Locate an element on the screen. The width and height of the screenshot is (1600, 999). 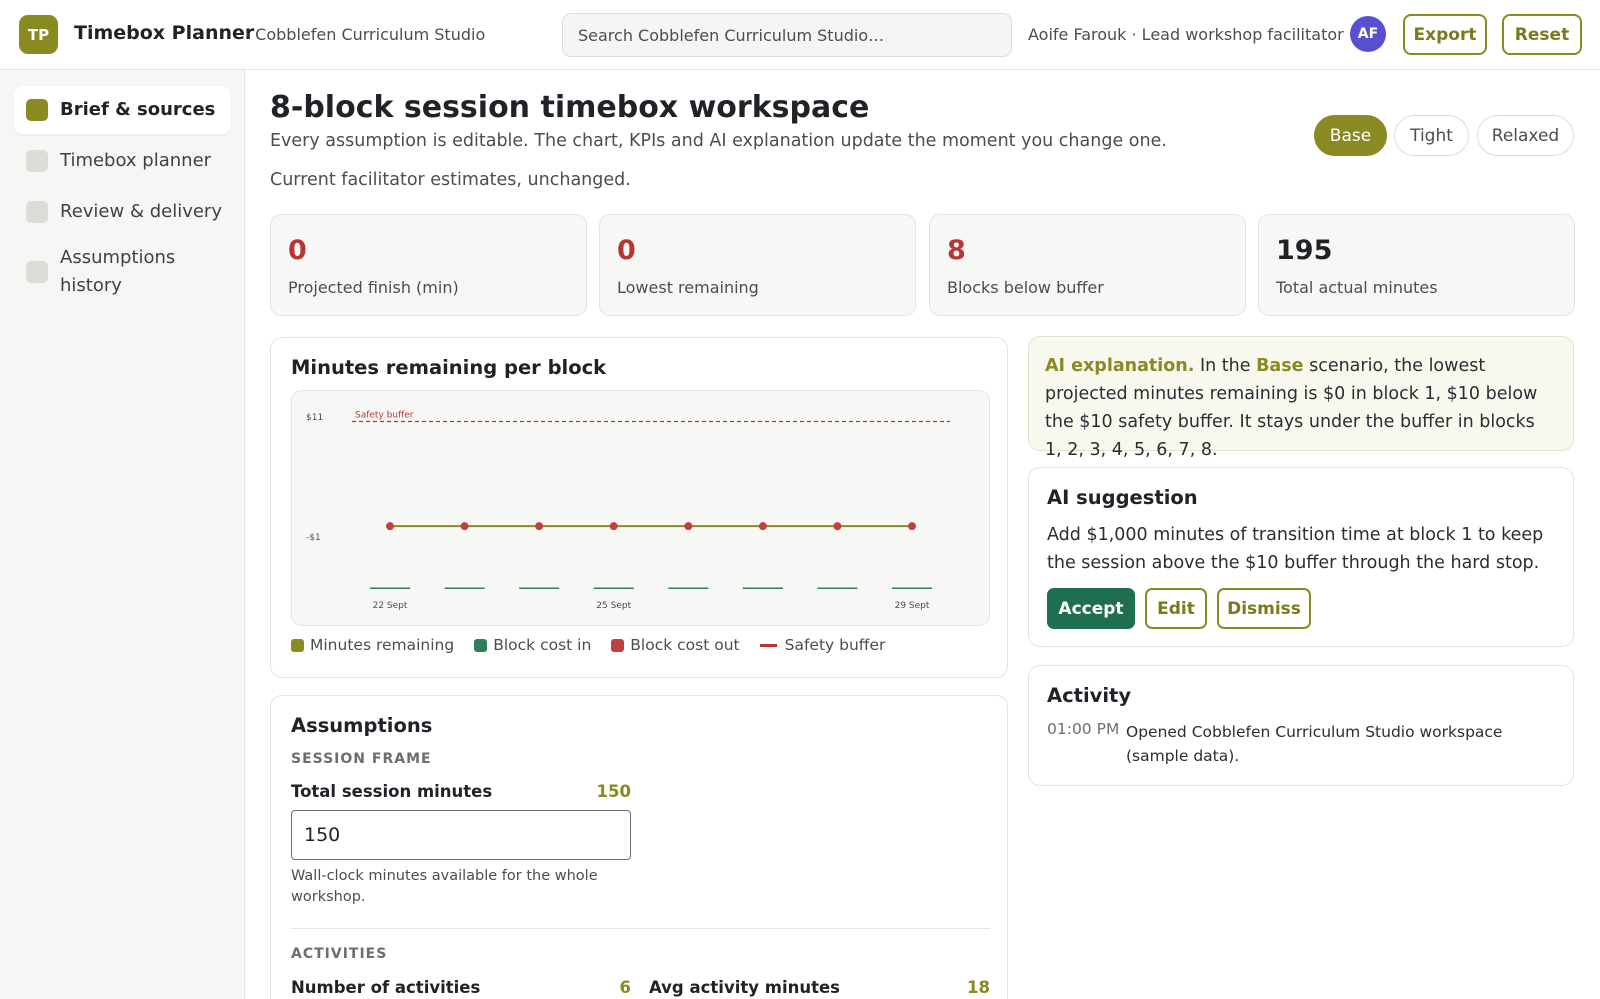
app-title: Timebox Planner is located at coordinates (164, 33).